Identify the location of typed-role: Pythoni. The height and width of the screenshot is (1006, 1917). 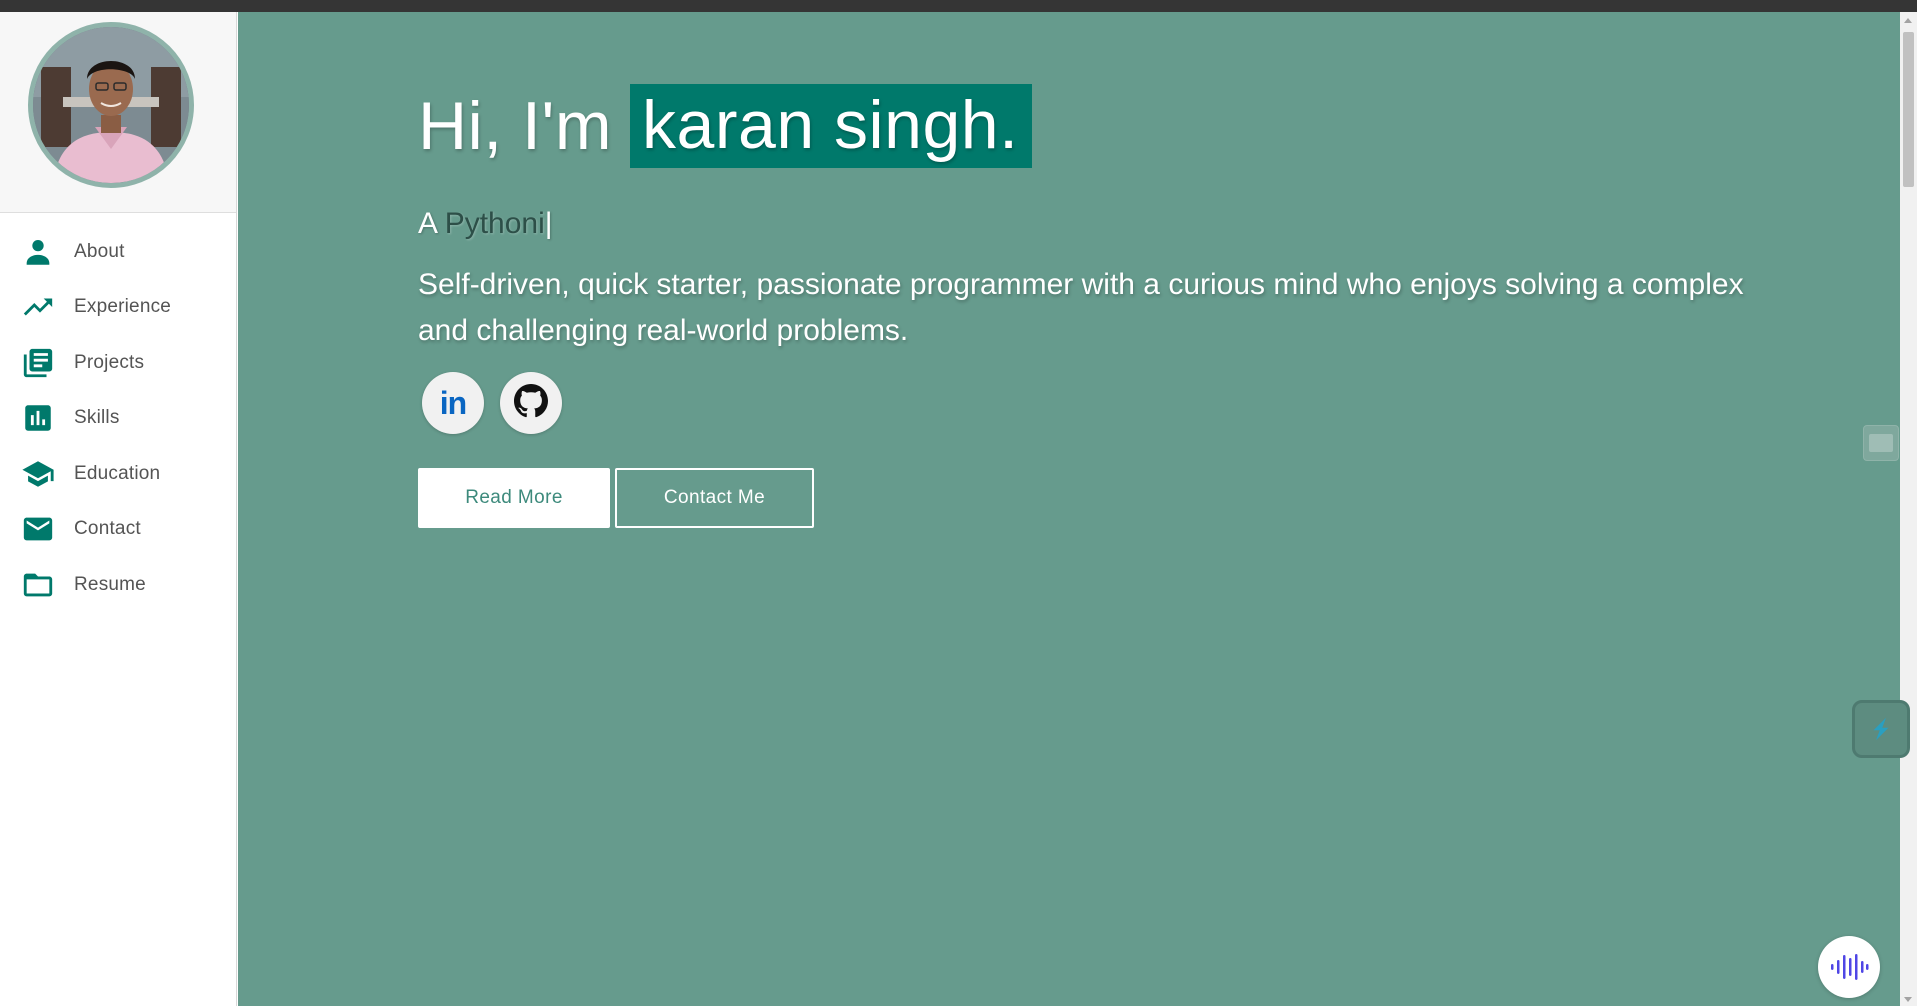
(494, 223).